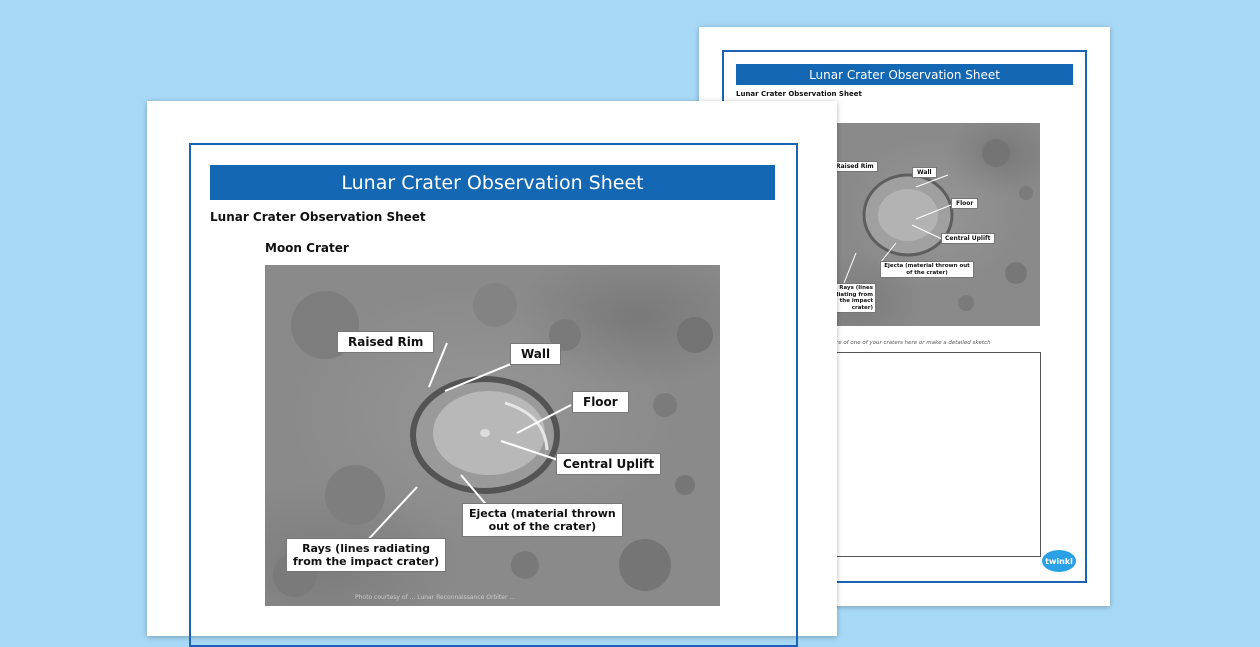 The image size is (1260, 647). Describe the element at coordinates (366, 548) in the screenshot. I see `label-rays-line1: Rays (lines radiating` at that location.